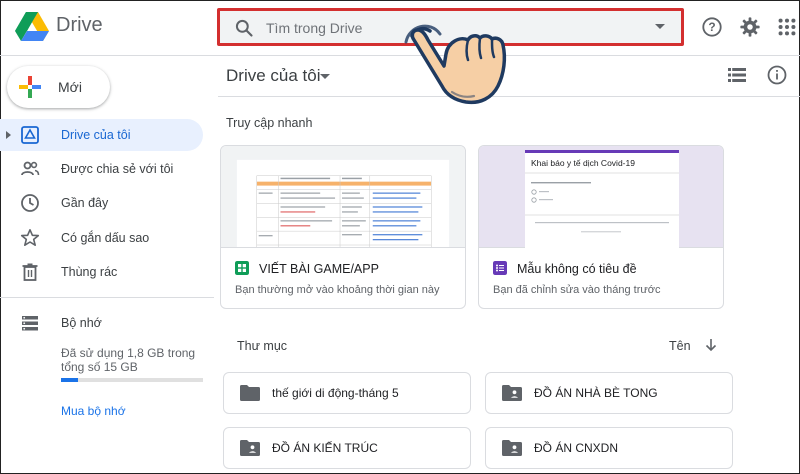 The image size is (800, 474). I want to click on sidebar-item-recent: Gần đây, so click(101, 203).